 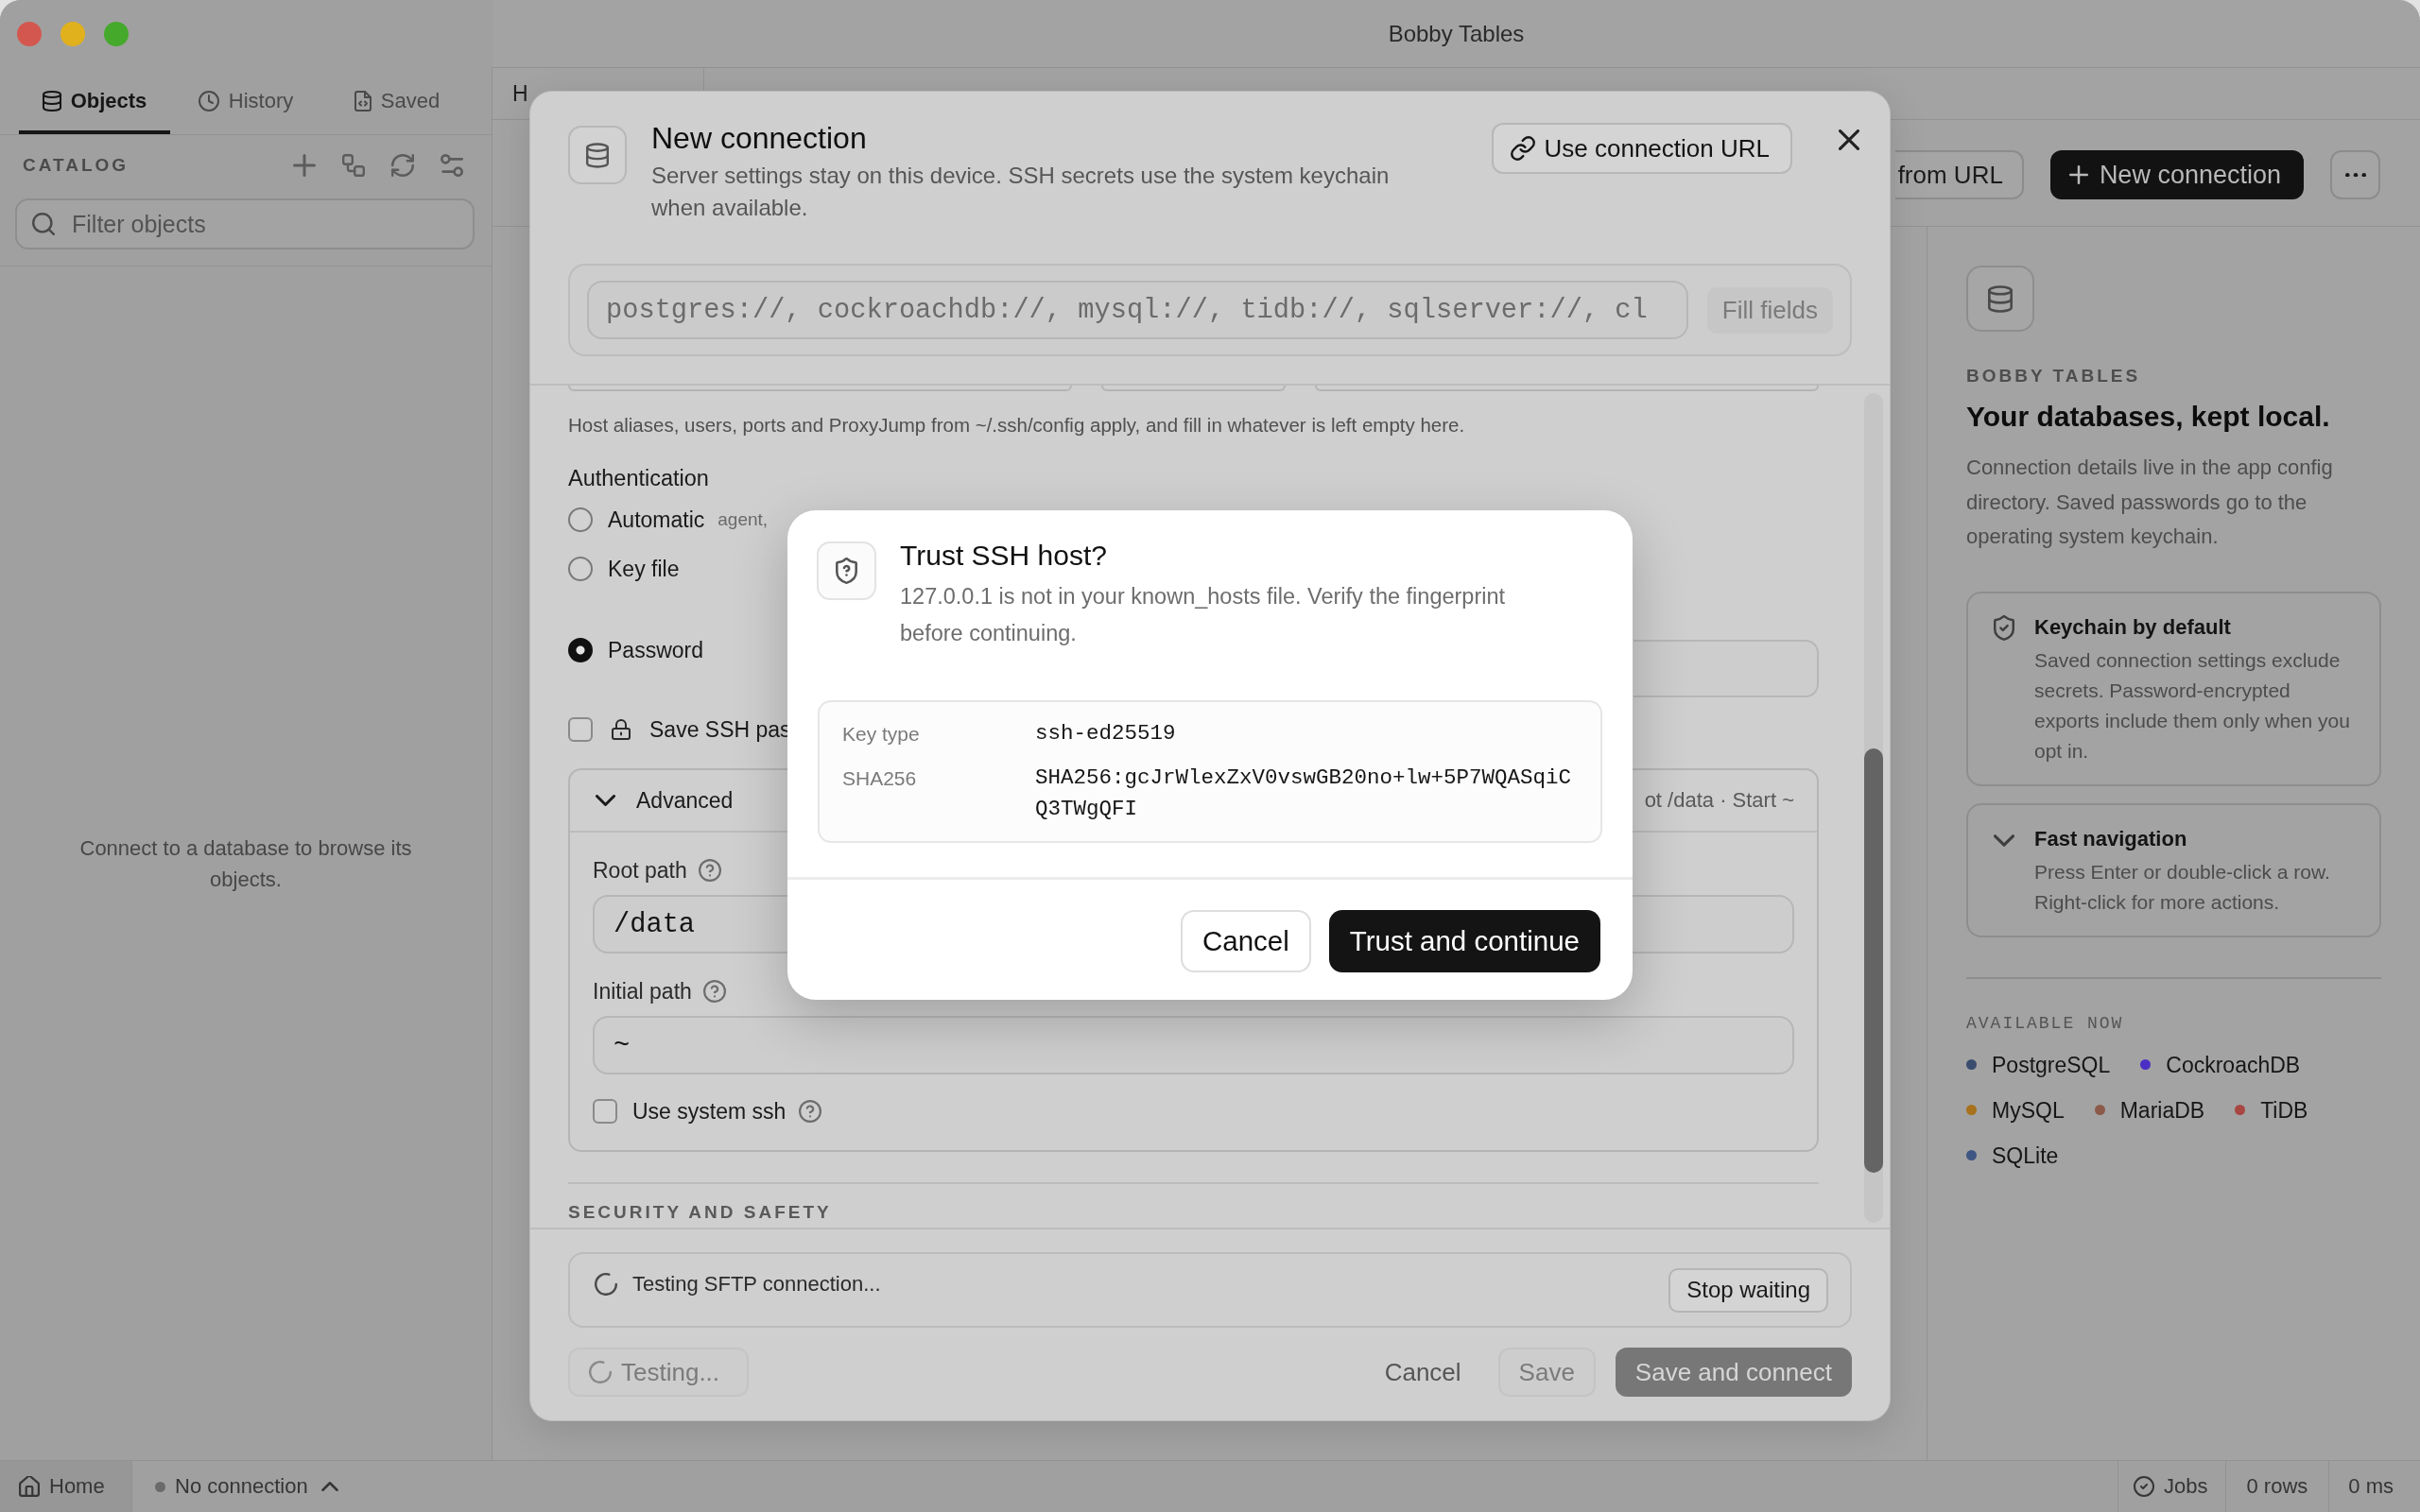 What do you see at coordinates (1203, 615) in the screenshot?
I see `dialog-text: 127.0.0.1 is not in your known_hosts file. Verify the fingerprint before continuing.` at bounding box center [1203, 615].